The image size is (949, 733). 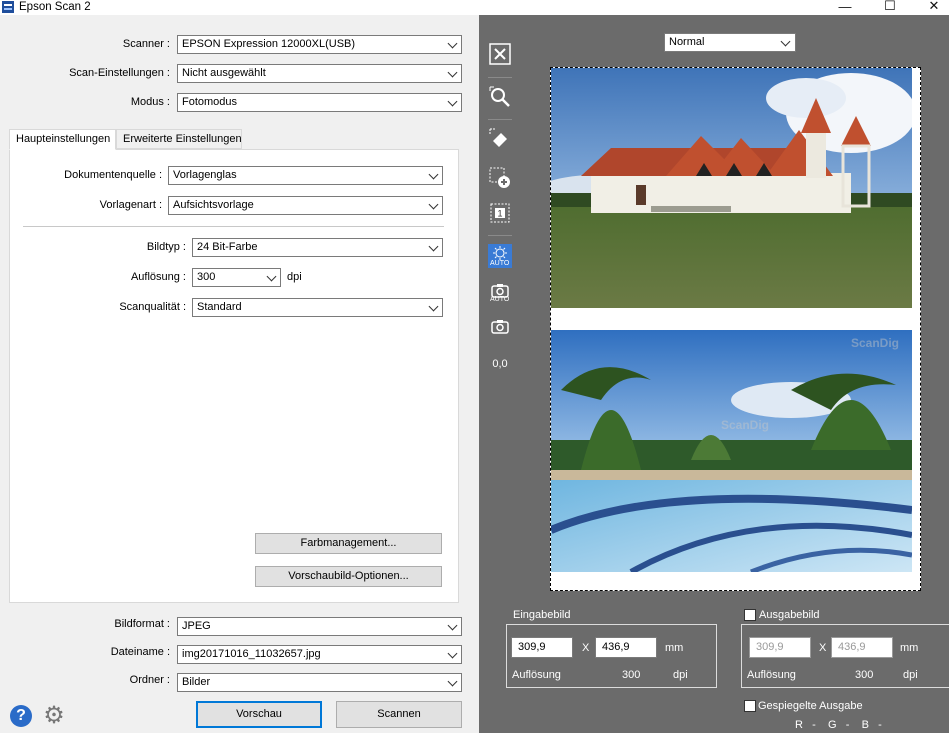 I want to click on output-image-checkbox, so click(x=750, y=615).